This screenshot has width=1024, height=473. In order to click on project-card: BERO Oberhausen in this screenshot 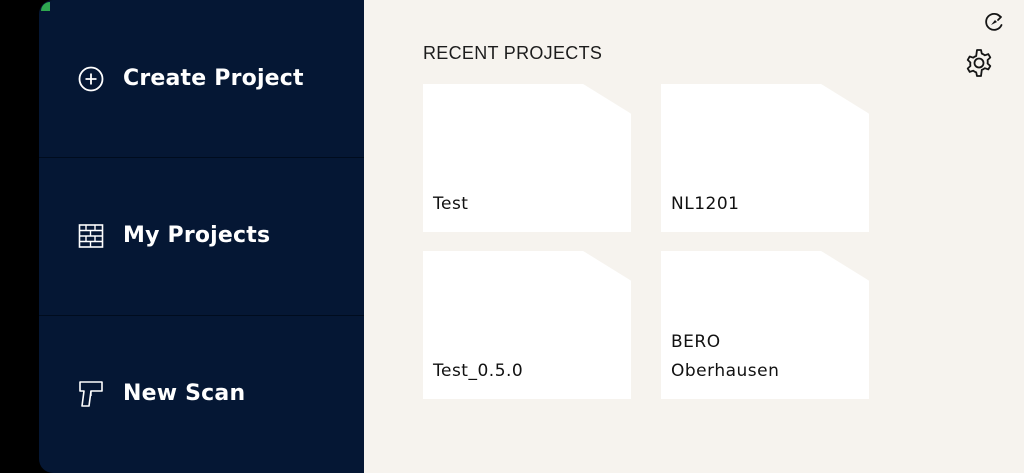, I will do `click(765, 325)`.